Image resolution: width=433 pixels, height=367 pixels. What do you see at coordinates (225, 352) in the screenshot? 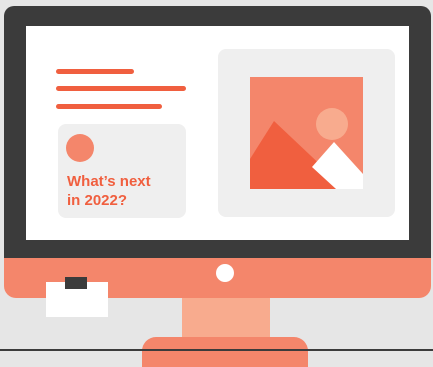
I see `monitor-stand-base` at bounding box center [225, 352].